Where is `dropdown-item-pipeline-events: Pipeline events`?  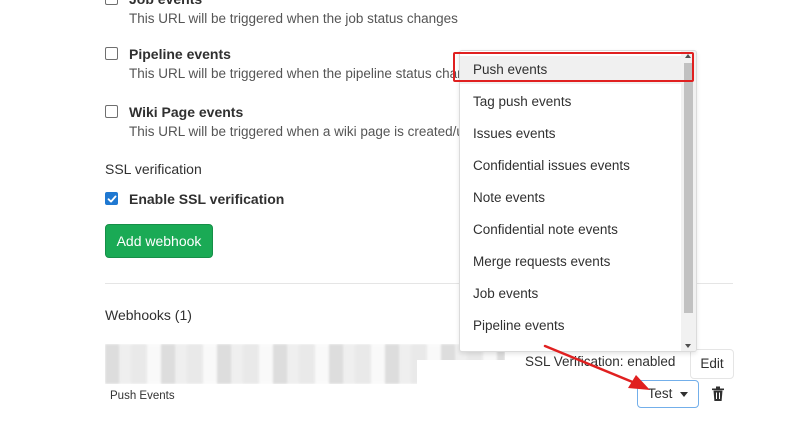 dropdown-item-pipeline-events: Pipeline events is located at coordinates (519, 325).